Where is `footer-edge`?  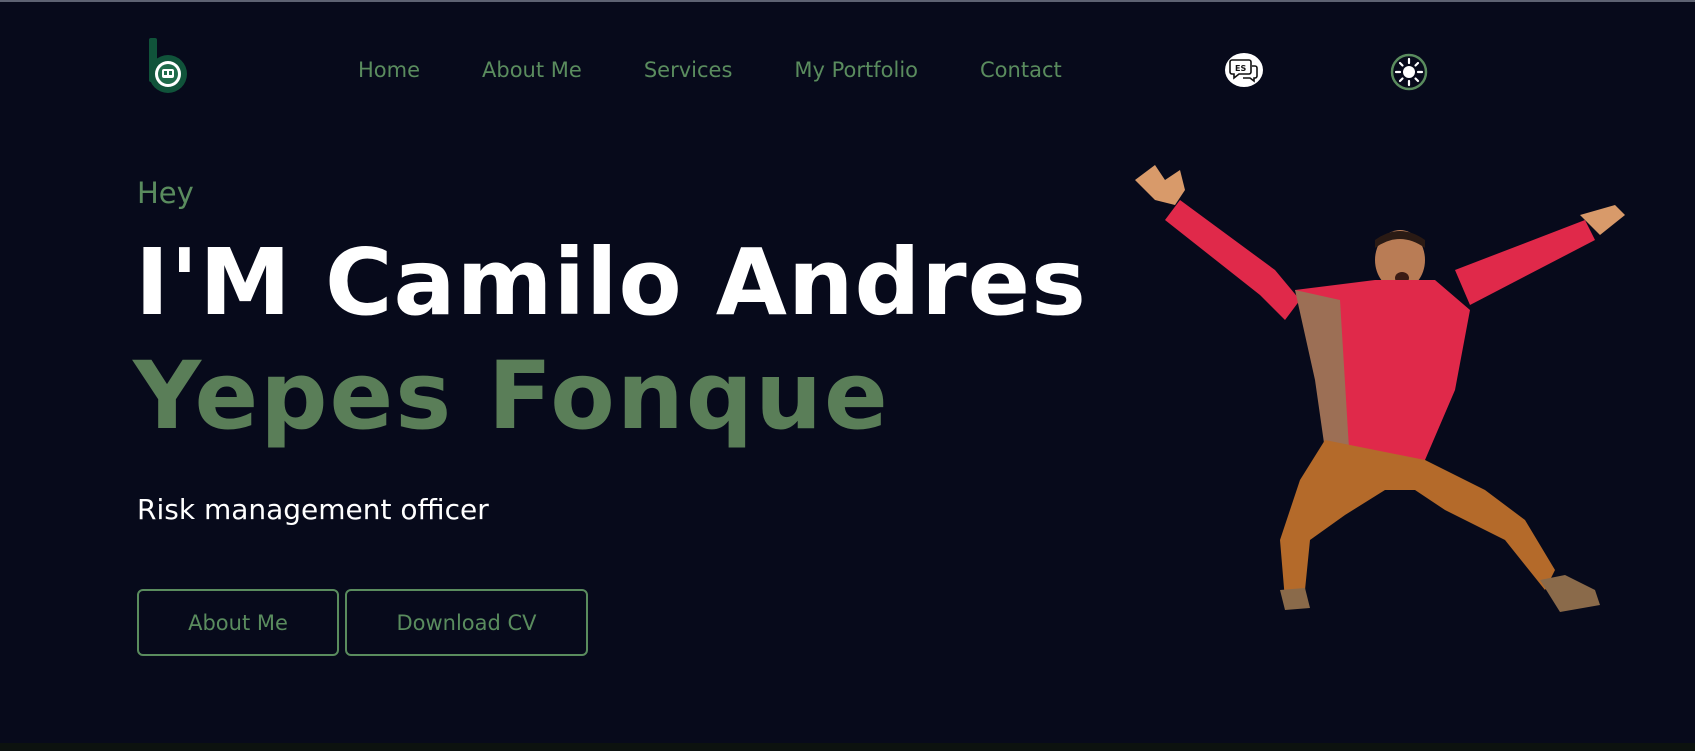 footer-edge is located at coordinates (847, 747).